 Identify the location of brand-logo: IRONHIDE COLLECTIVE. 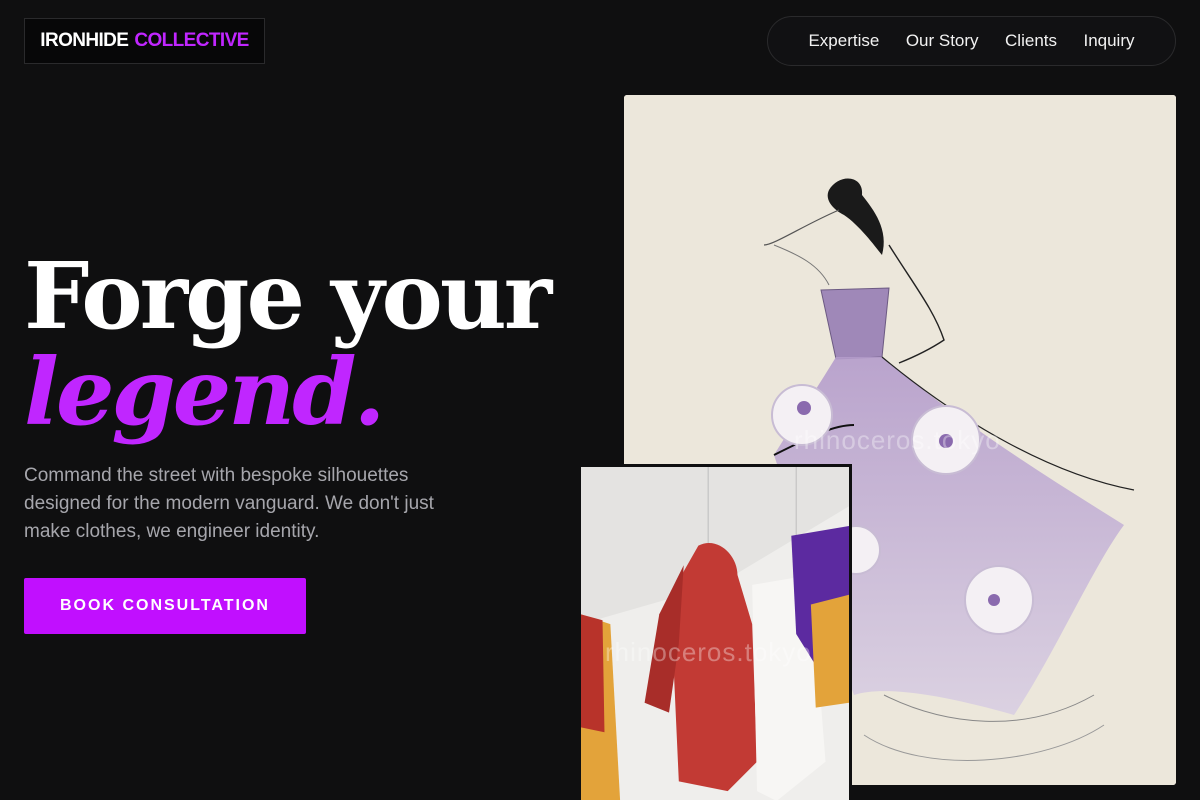
(144, 41).